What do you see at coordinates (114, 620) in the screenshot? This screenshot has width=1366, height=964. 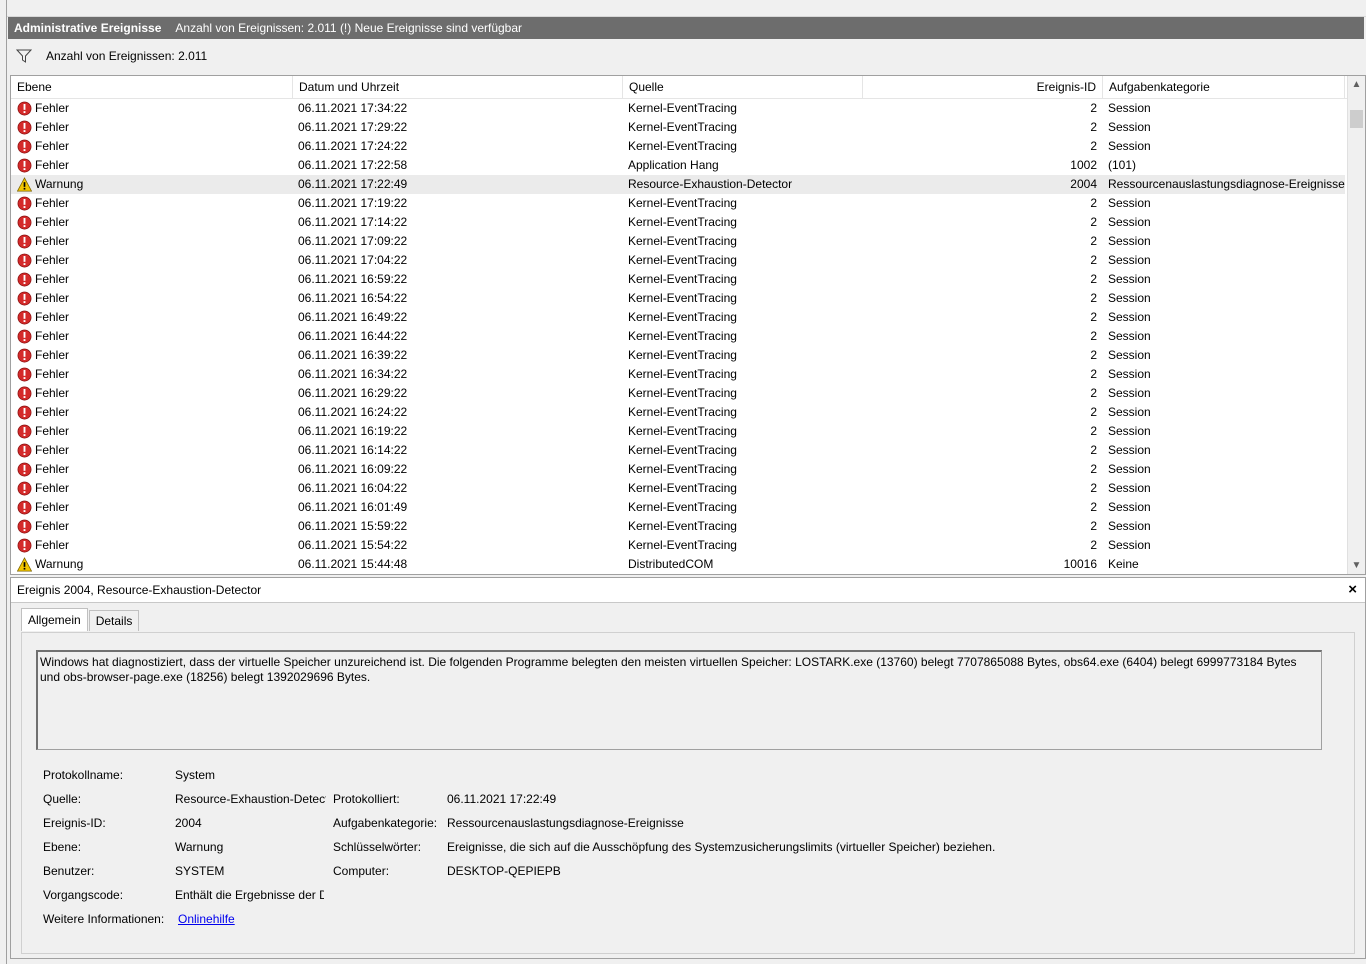 I see `tab-details: Details` at bounding box center [114, 620].